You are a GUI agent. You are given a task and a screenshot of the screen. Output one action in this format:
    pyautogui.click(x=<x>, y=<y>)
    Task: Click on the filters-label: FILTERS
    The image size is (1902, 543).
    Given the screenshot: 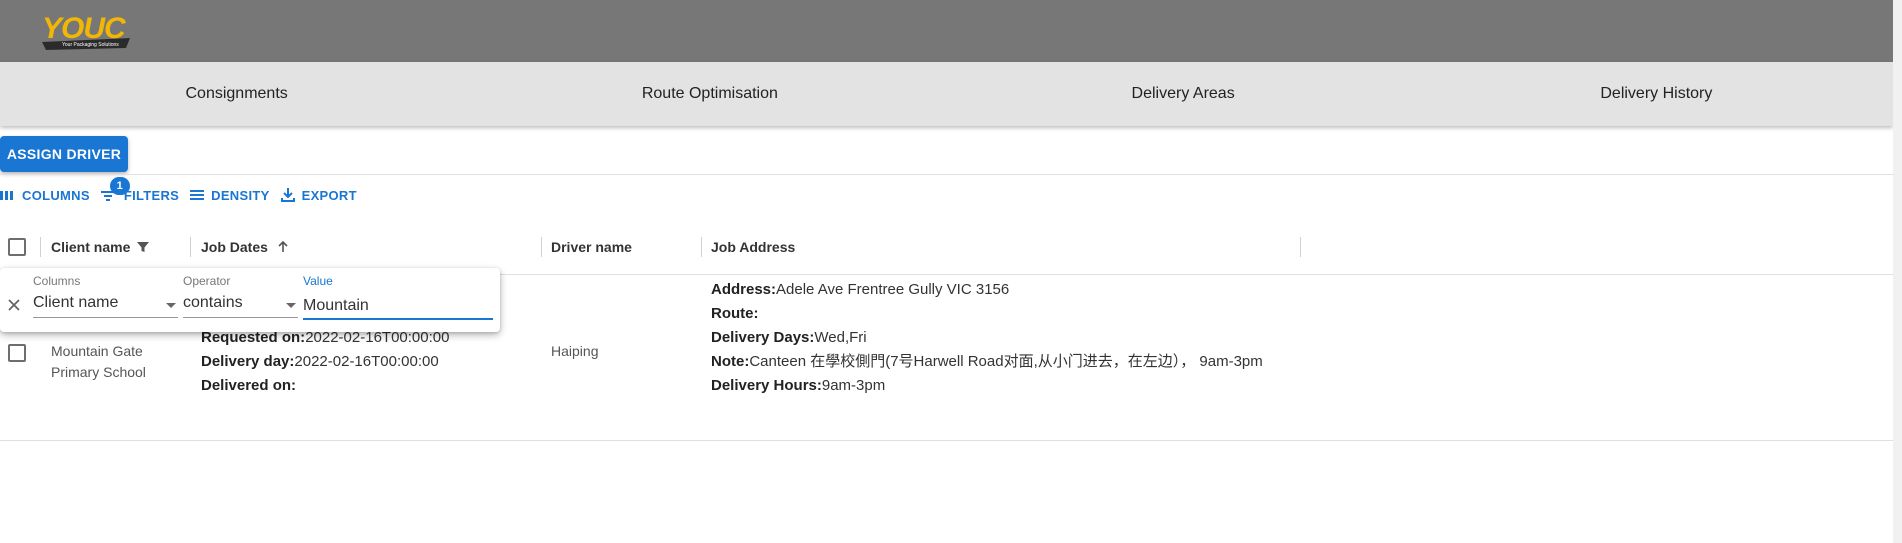 What is the action you would take?
    pyautogui.click(x=151, y=195)
    